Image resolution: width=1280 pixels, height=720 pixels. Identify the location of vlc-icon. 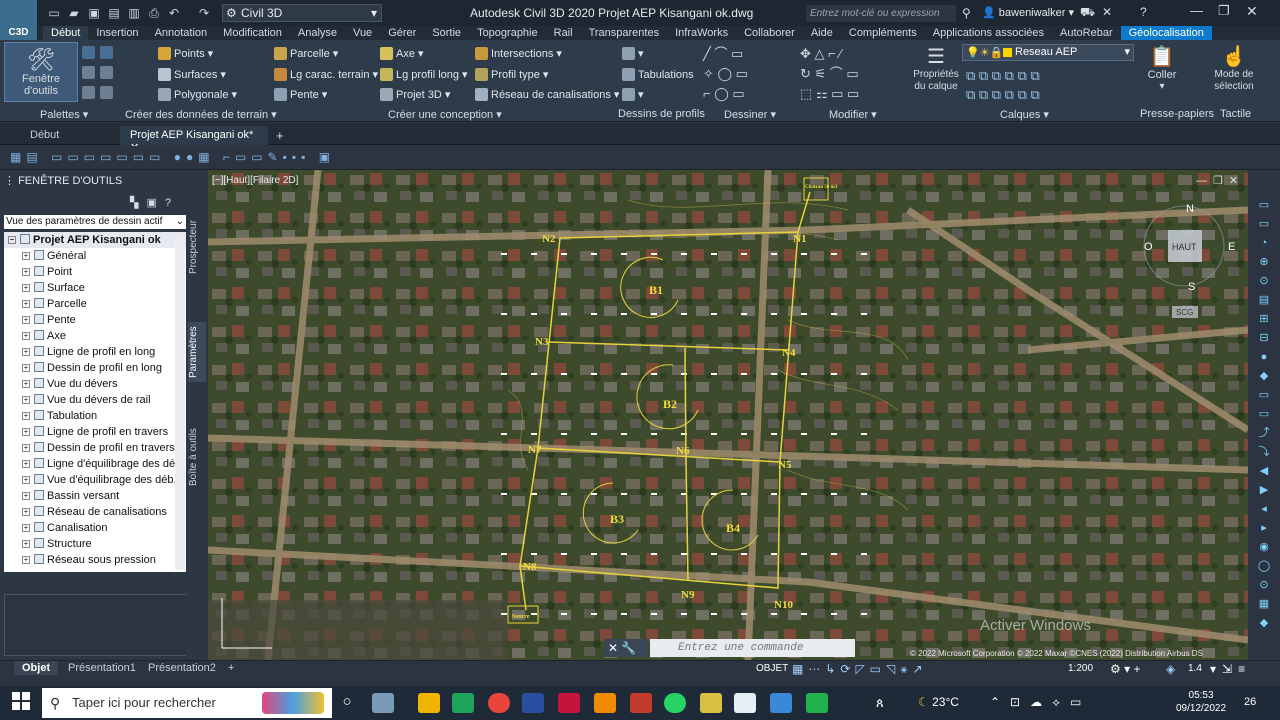
(605, 703).